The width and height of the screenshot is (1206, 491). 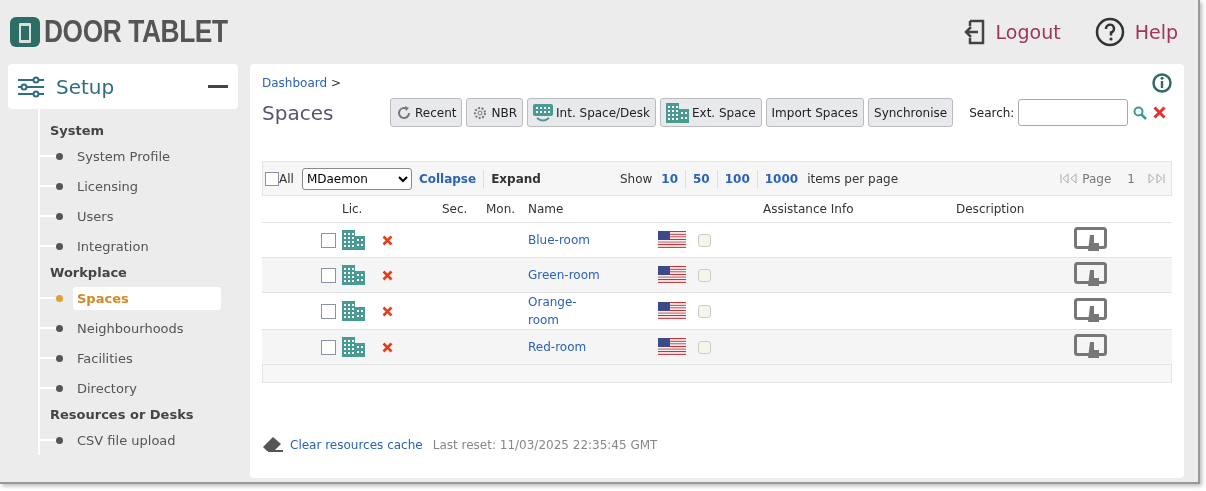 I want to click on nav-item: Directory, so click(x=147, y=388).